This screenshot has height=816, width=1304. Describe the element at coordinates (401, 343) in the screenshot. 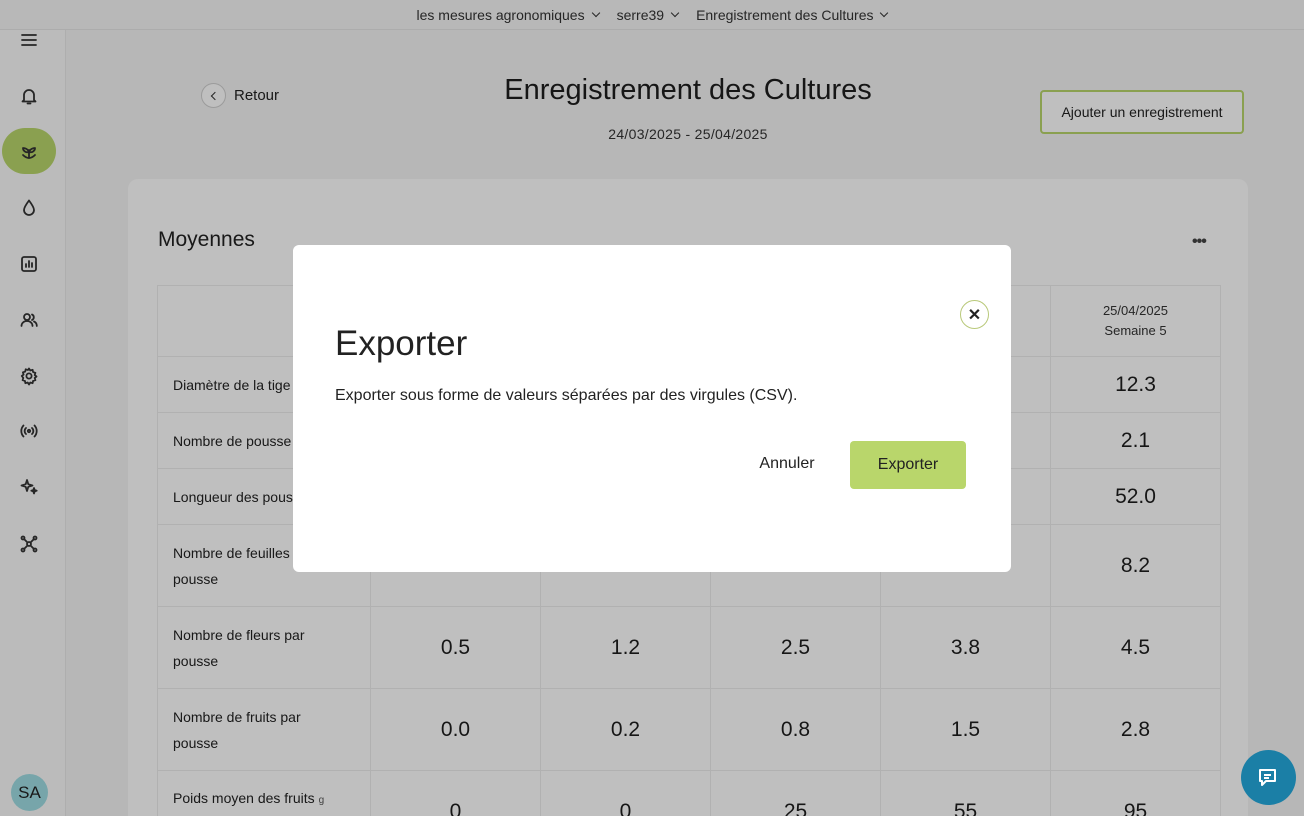

I see `dialog-title: Exporter` at that location.